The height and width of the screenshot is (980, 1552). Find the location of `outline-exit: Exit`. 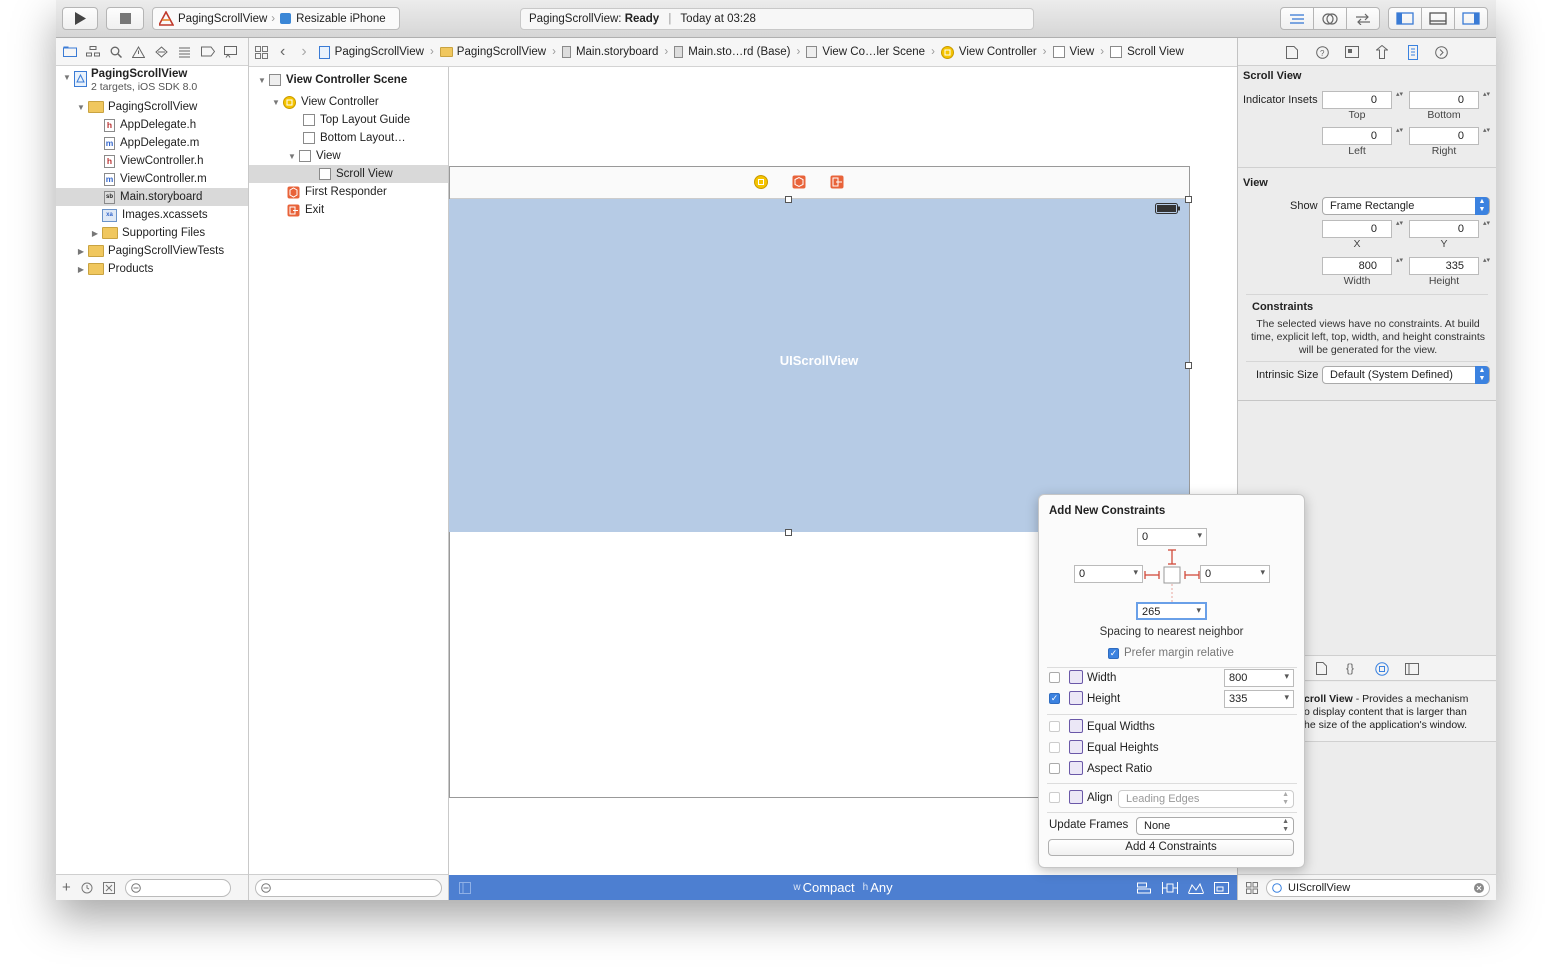

outline-exit: Exit is located at coordinates (305, 210).